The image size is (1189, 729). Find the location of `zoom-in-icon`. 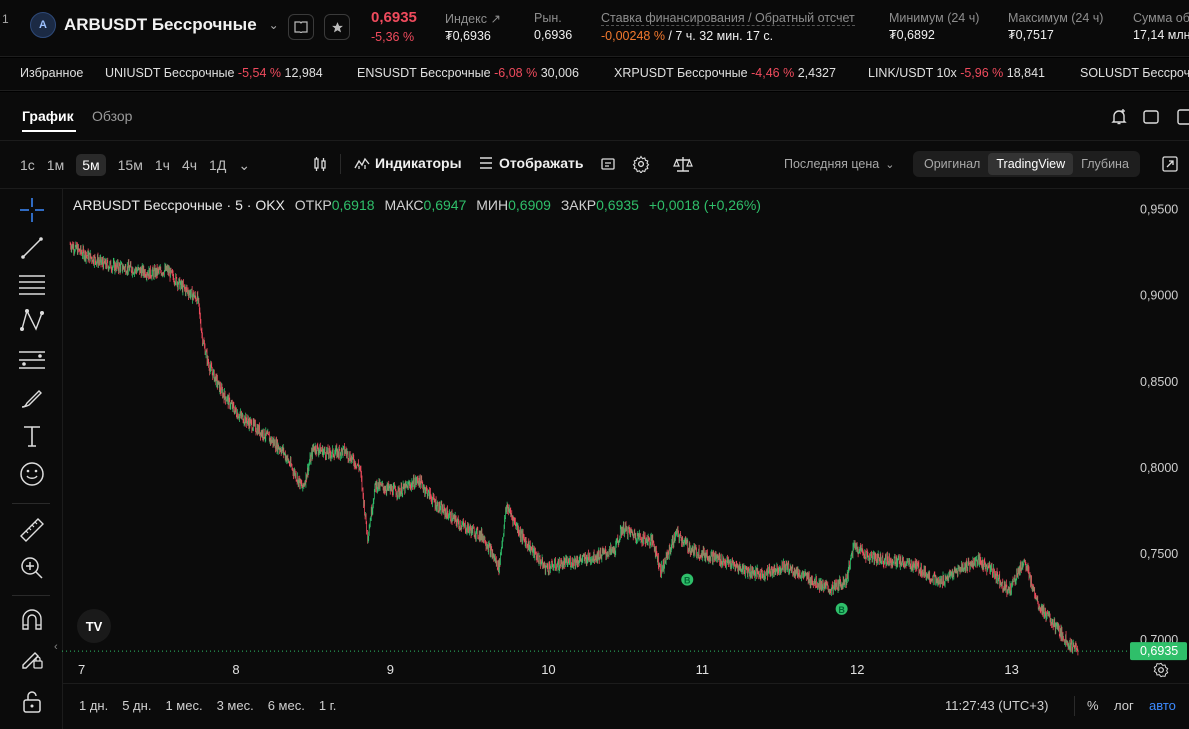

zoom-in-icon is located at coordinates (32, 568).